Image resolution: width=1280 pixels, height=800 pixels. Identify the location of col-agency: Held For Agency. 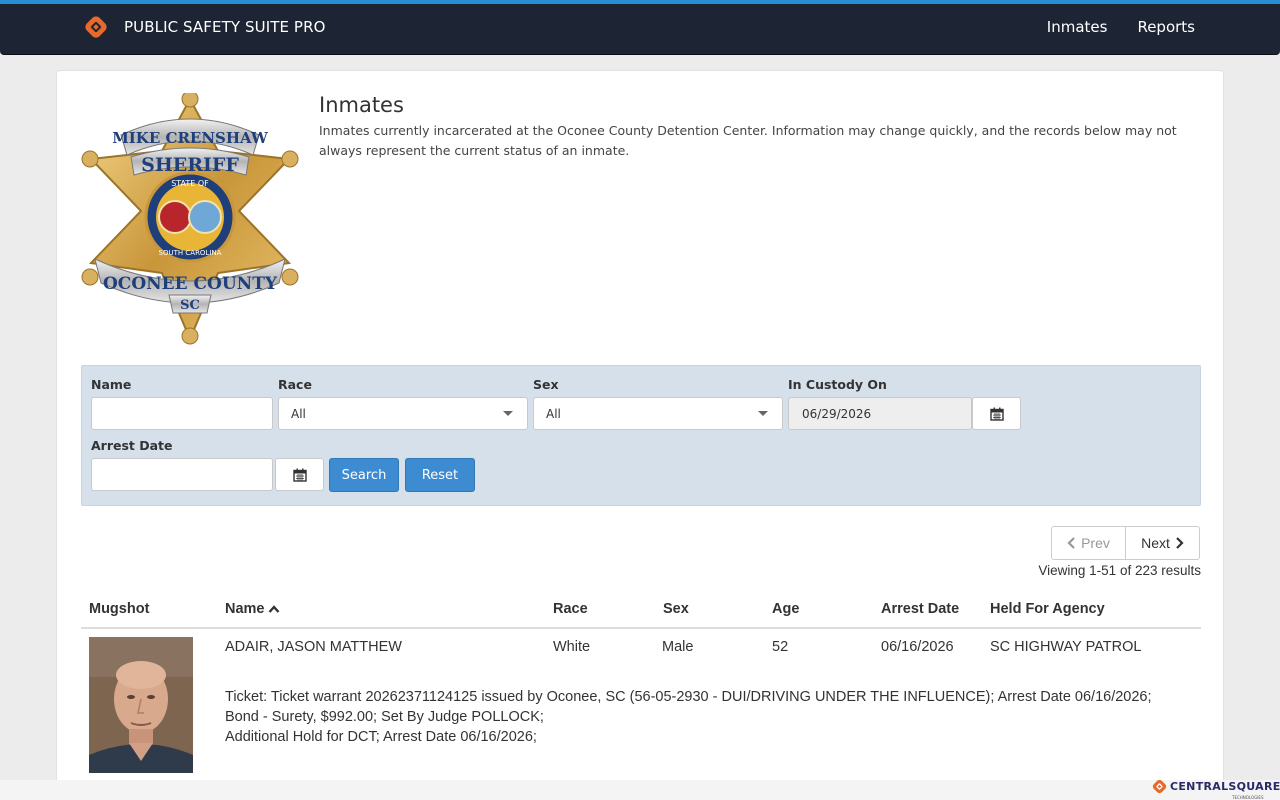
(1047, 609).